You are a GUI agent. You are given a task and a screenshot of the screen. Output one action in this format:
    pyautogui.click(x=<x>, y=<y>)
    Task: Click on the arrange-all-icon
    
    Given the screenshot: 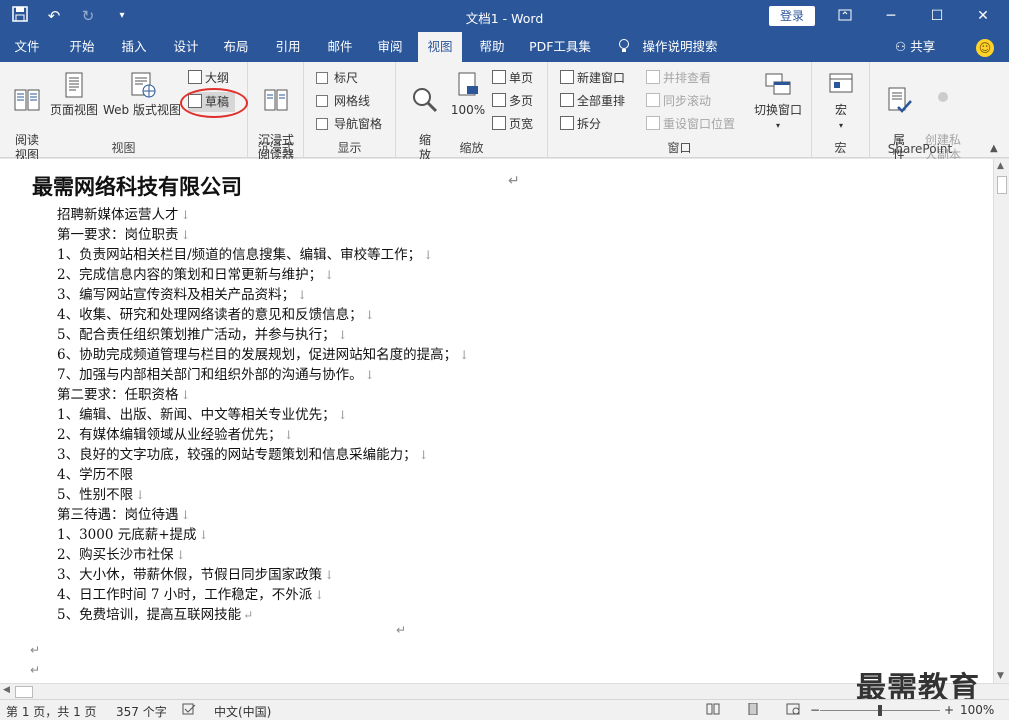 What is the action you would take?
    pyautogui.click(x=567, y=100)
    